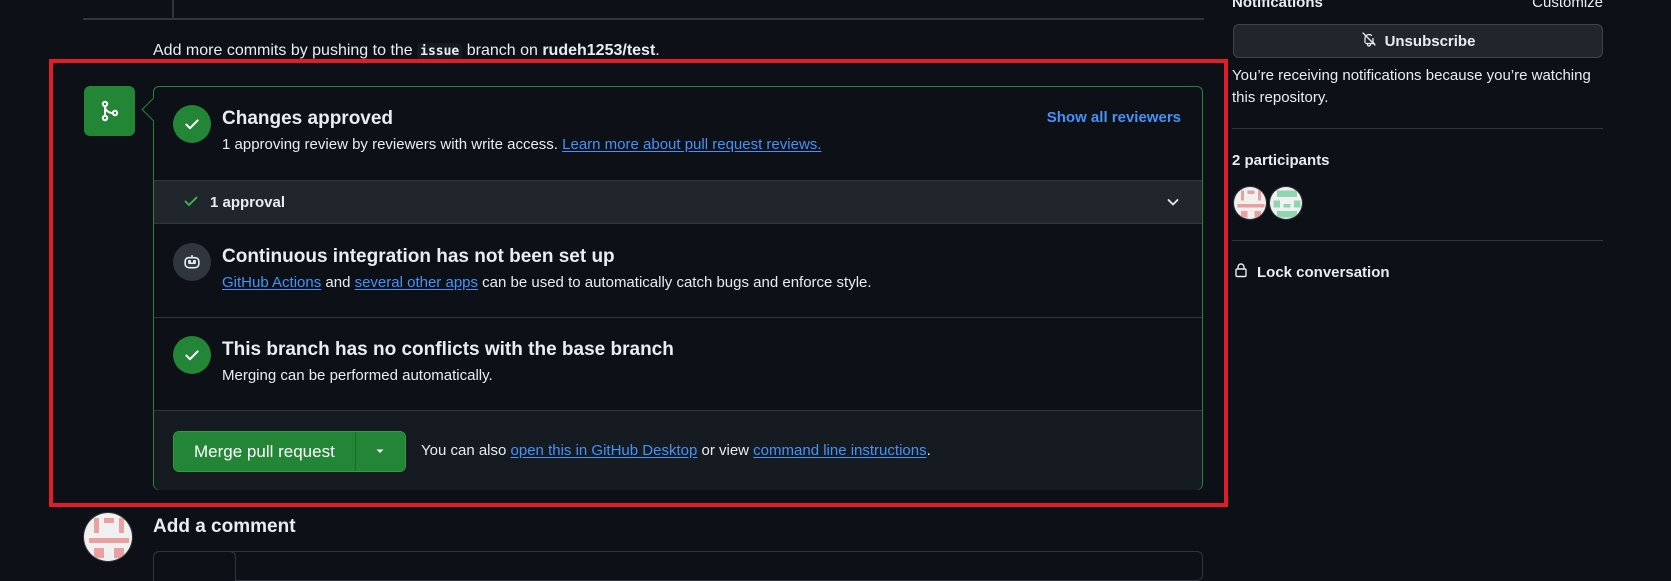 This screenshot has height=581, width=1671. I want to click on merge-alt-middle: or view, so click(725, 450).